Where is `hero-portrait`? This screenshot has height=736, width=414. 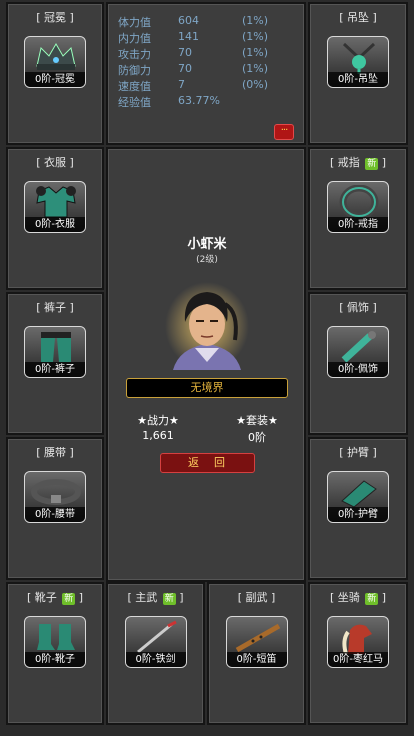
hero-portrait is located at coordinates (207, 326).